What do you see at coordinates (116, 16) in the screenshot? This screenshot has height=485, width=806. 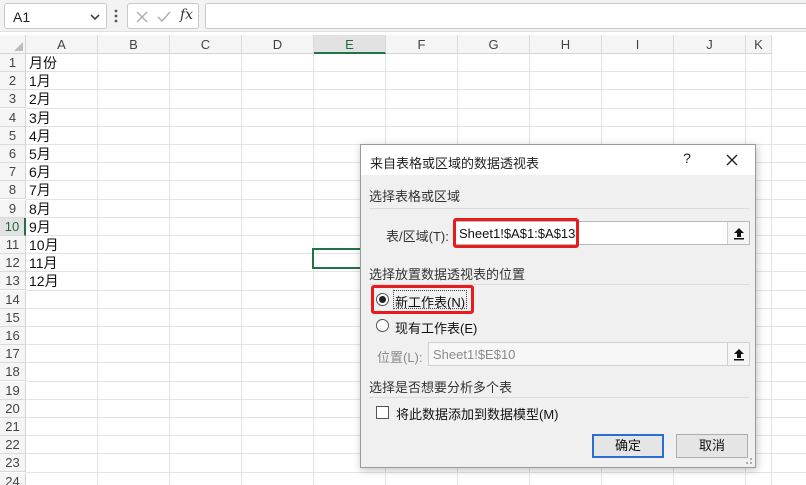 I see `more-options-icon` at bounding box center [116, 16].